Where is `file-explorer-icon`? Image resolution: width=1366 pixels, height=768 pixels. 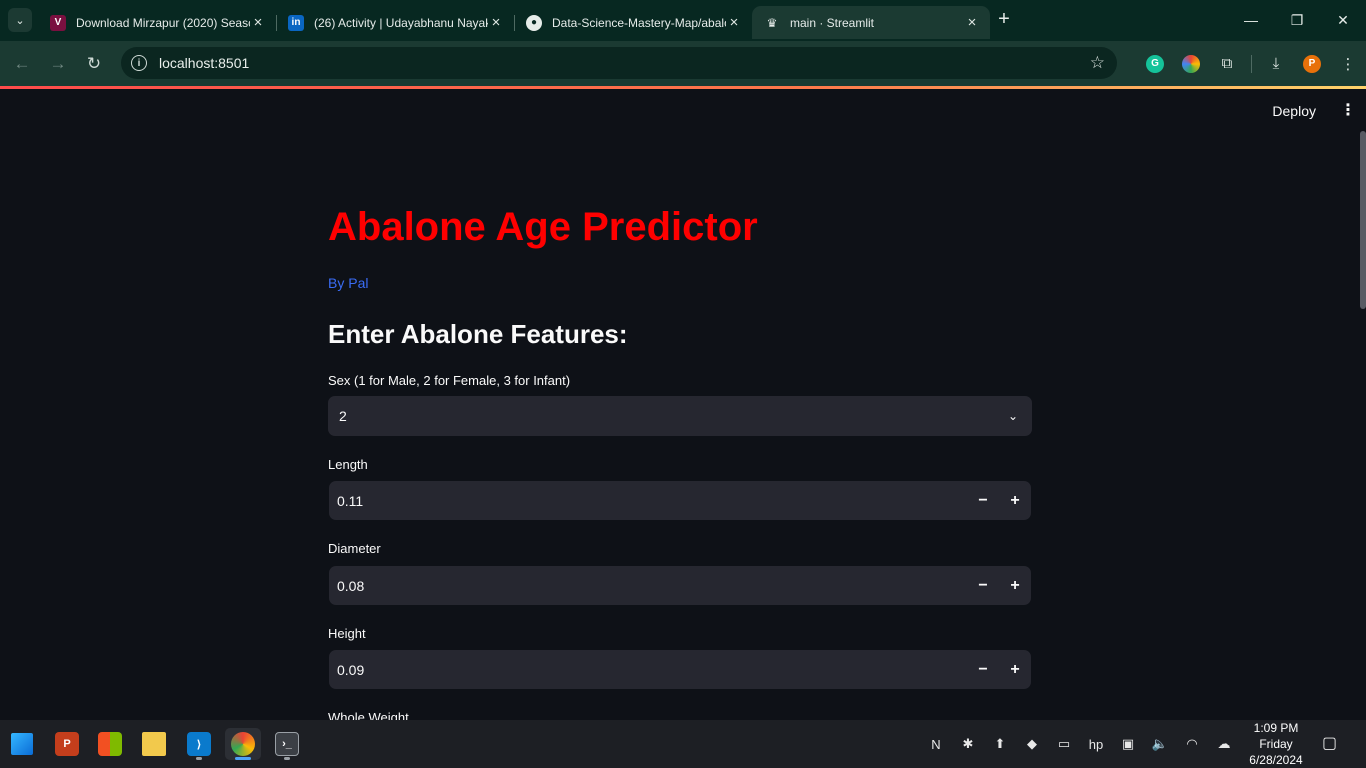 file-explorer-icon is located at coordinates (154, 744).